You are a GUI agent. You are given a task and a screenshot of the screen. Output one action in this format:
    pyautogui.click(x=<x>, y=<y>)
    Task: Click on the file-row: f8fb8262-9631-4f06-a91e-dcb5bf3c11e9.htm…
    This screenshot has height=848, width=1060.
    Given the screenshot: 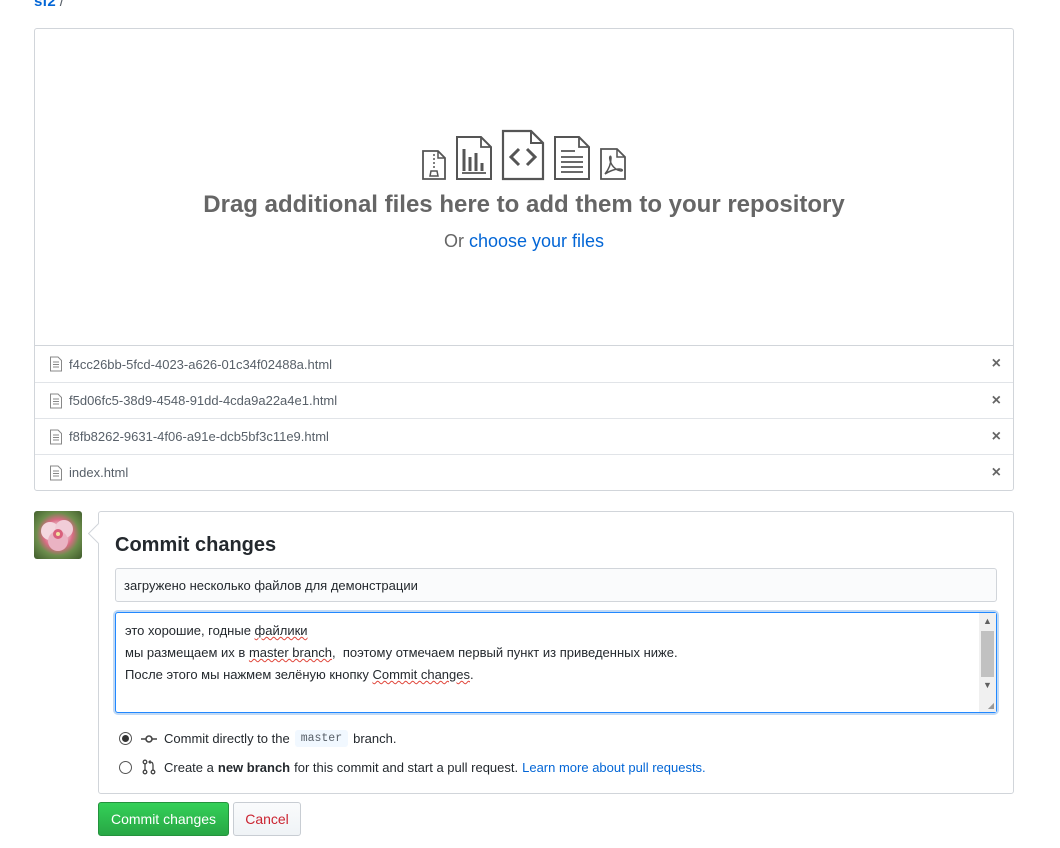 What is the action you would take?
    pyautogui.click(x=524, y=436)
    